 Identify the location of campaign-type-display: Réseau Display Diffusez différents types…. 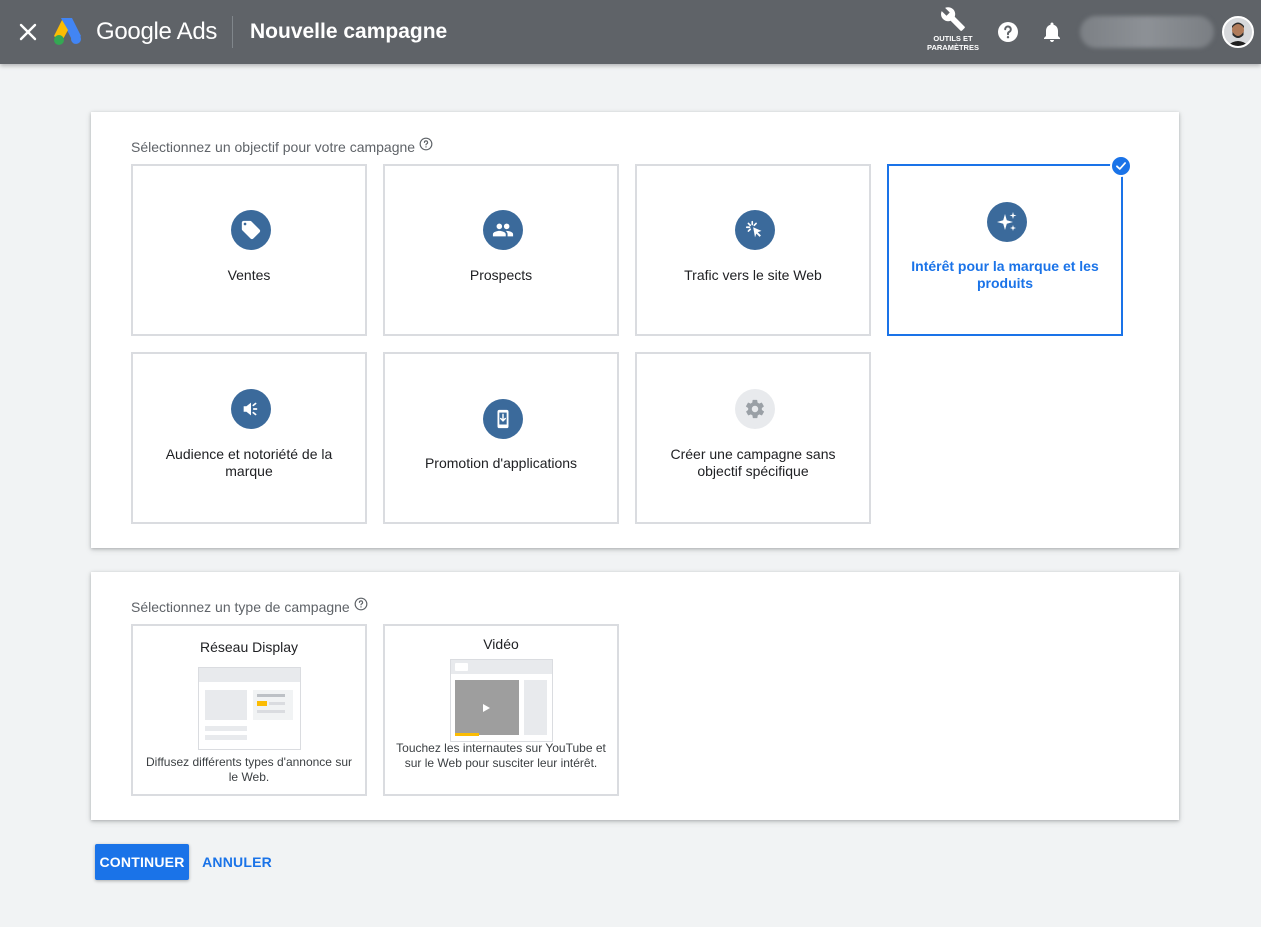
(249, 710).